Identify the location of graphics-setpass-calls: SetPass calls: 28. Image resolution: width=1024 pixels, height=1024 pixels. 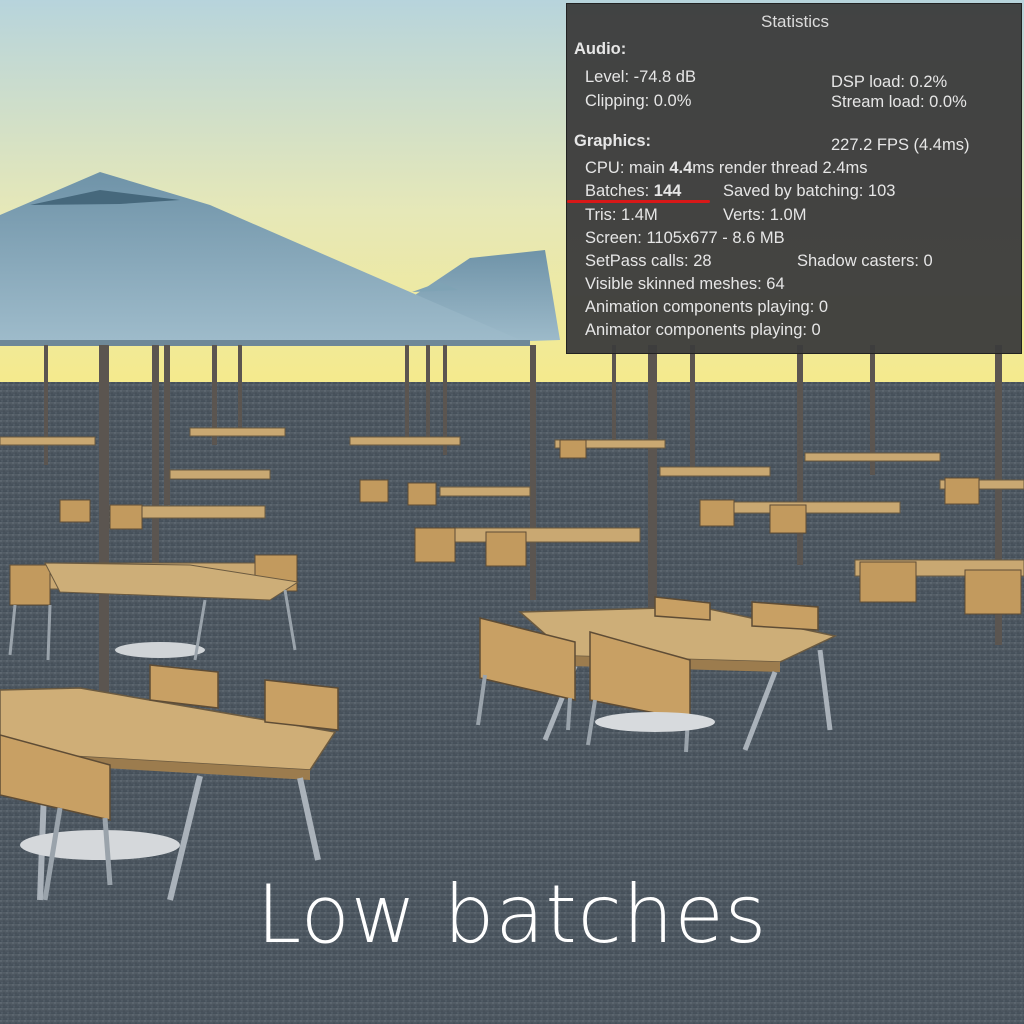
(648, 261).